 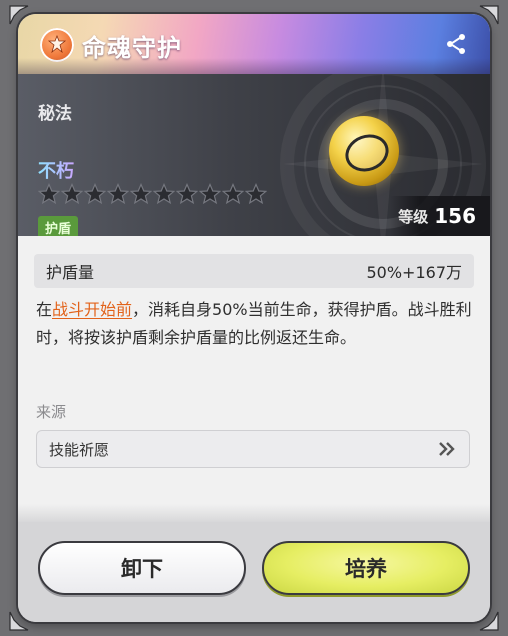 I want to click on page-title: 命魂守护, so click(x=132, y=48).